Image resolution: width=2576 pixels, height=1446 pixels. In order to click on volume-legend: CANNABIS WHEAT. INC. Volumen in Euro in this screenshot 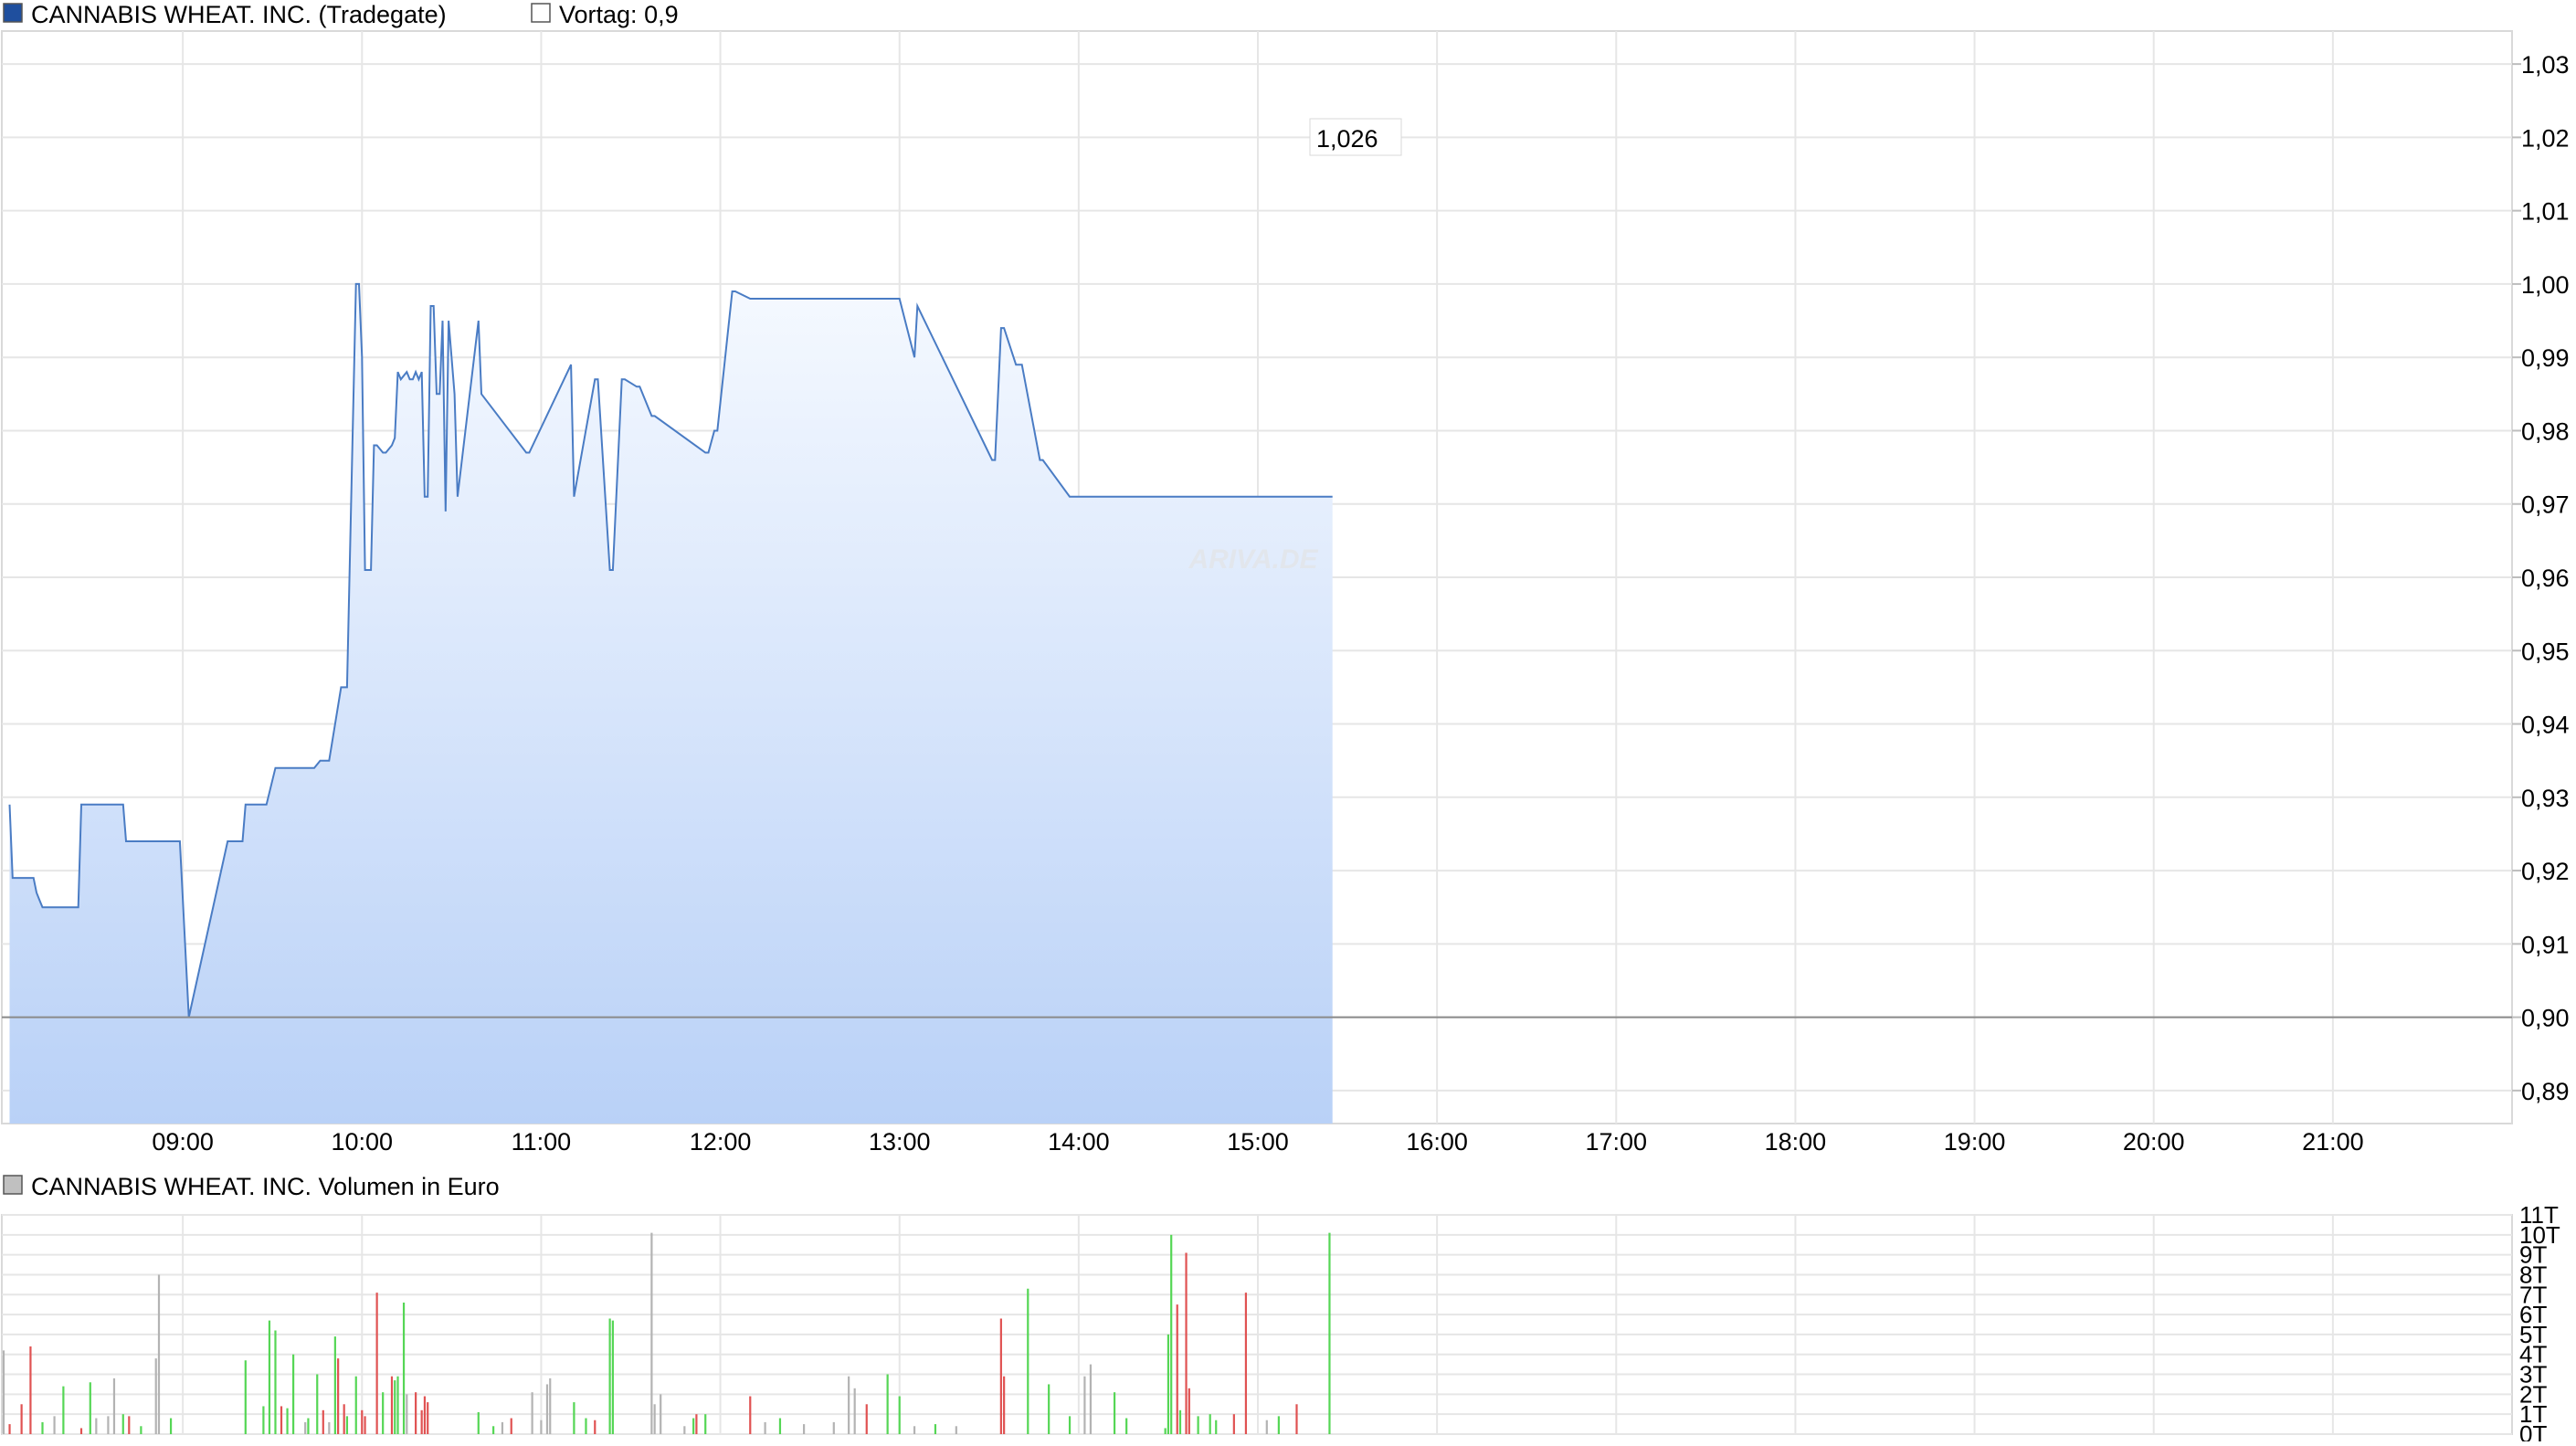, I will do `click(251, 1186)`.